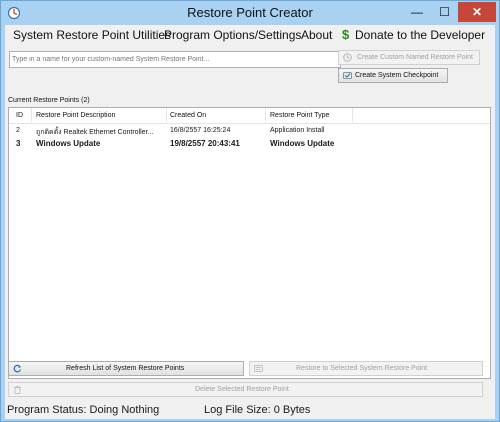  Describe the element at coordinates (297, 130) in the screenshot. I see `row-type: Application Install` at that location.